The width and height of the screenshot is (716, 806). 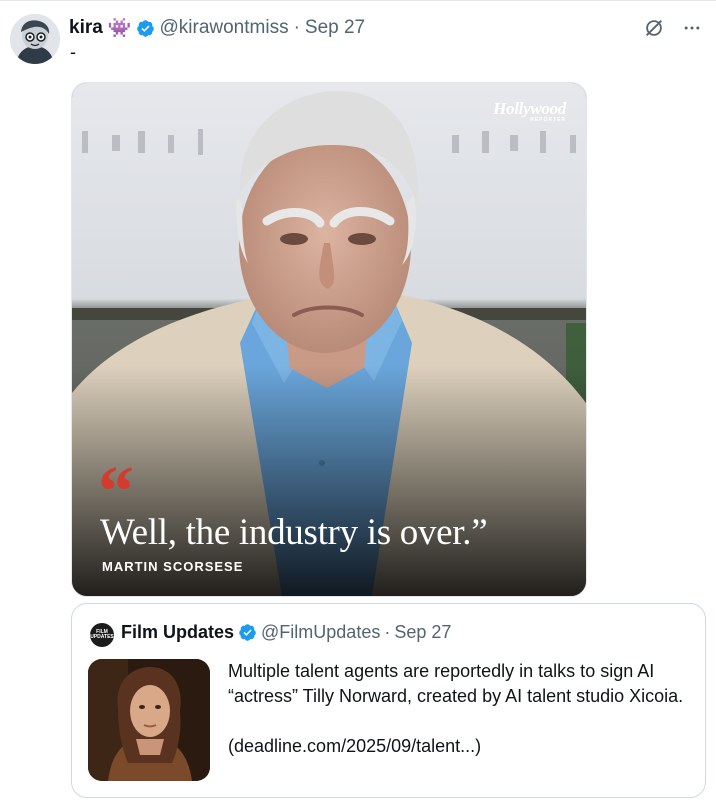 What do you see at coordinates (173, 566) in the screenshot?
I see `media-quote-author: MARTIN SCORSESE` at bounding box center [173, 566].